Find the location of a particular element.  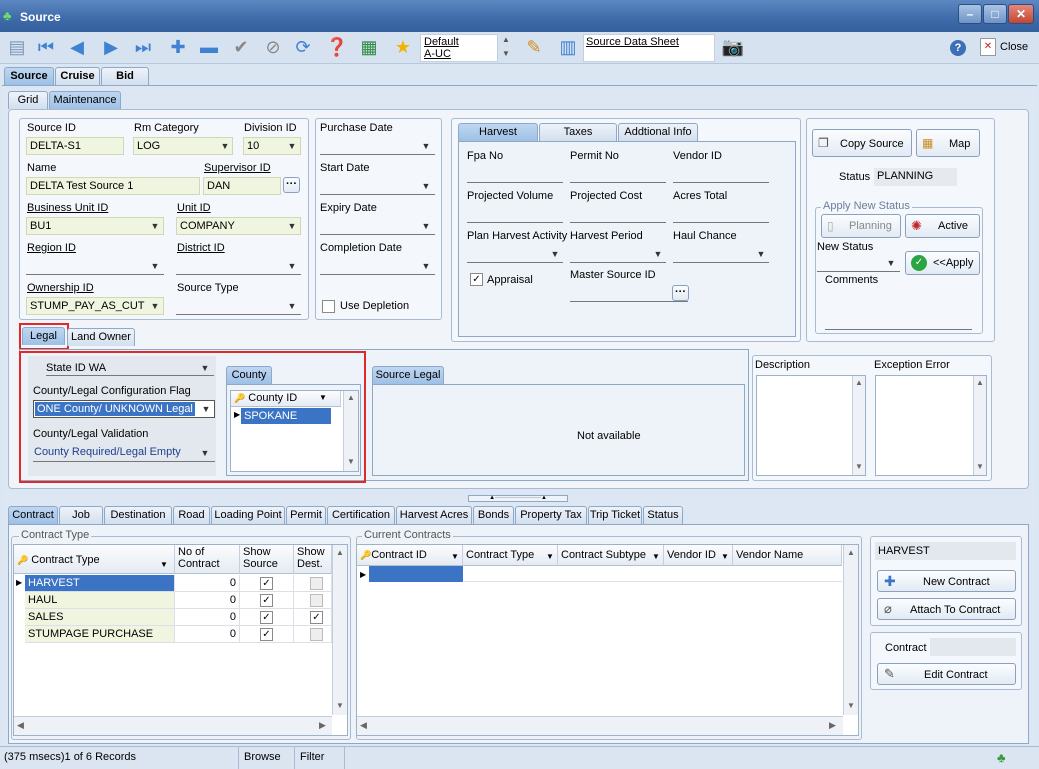

tab-cruise: Cruise is located at coordinates (77, 76).